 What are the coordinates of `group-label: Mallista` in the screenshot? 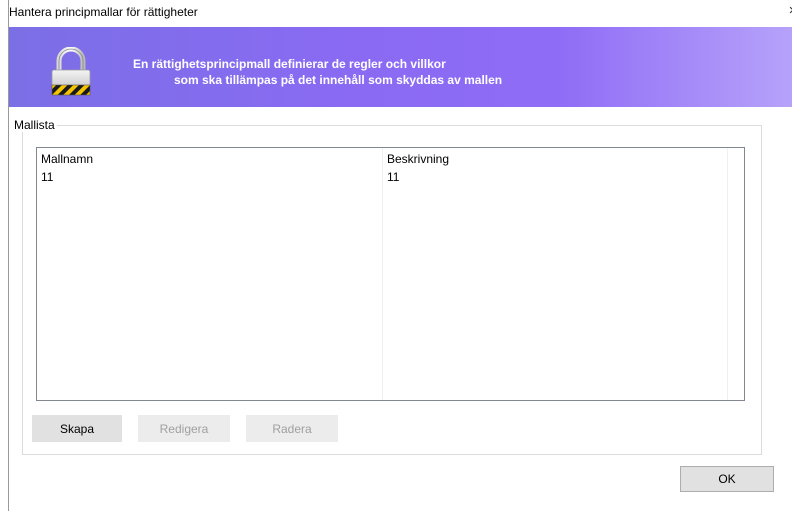 It's located at (34, 125).